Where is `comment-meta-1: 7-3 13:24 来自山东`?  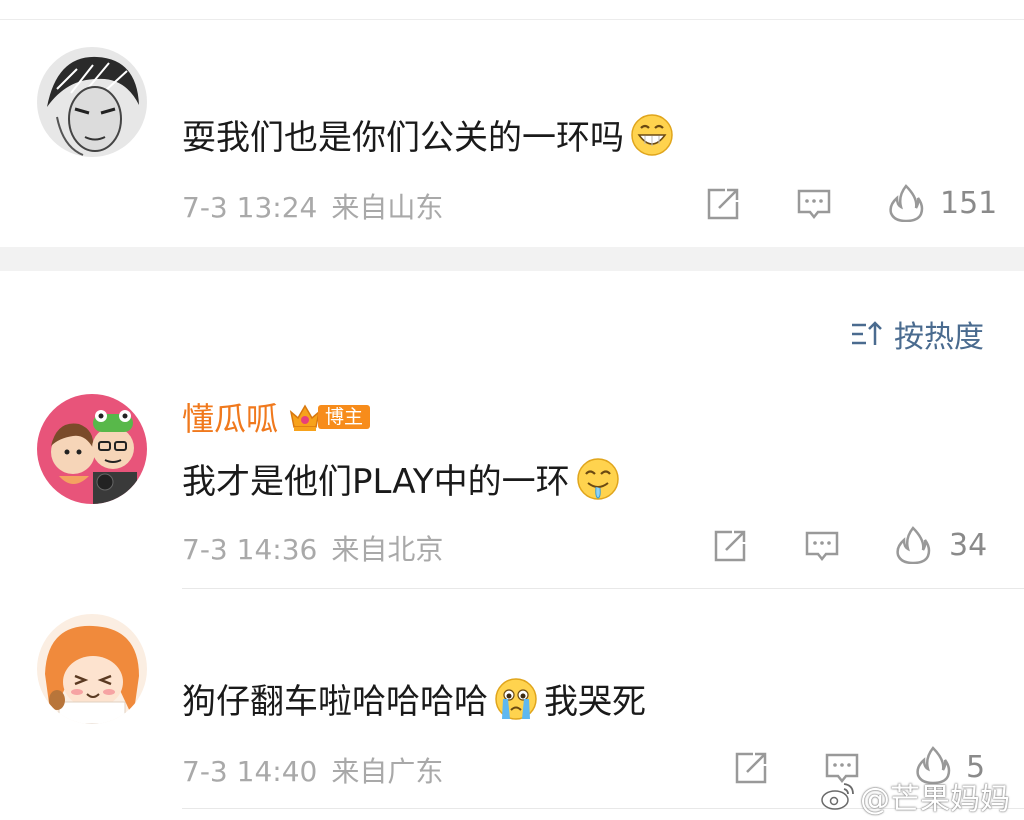
comment-meta-1: 7-3 13:24 来自山东 is located at coordinates (312, 206).